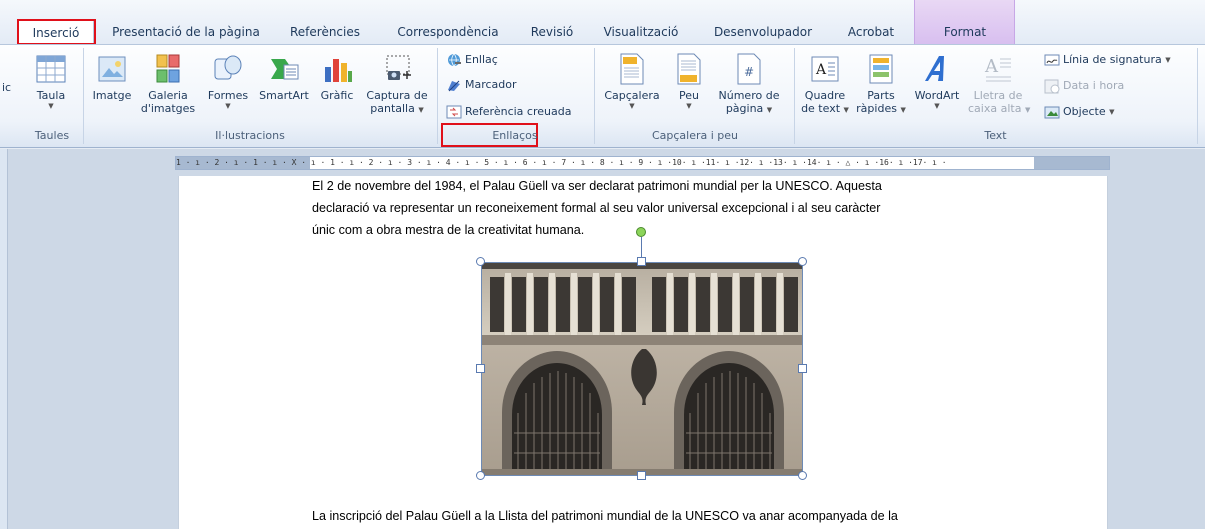 This screenshot has width=1205, height=529. I want to click on group-label-enllacos: Enllaços, so click(515, 135).